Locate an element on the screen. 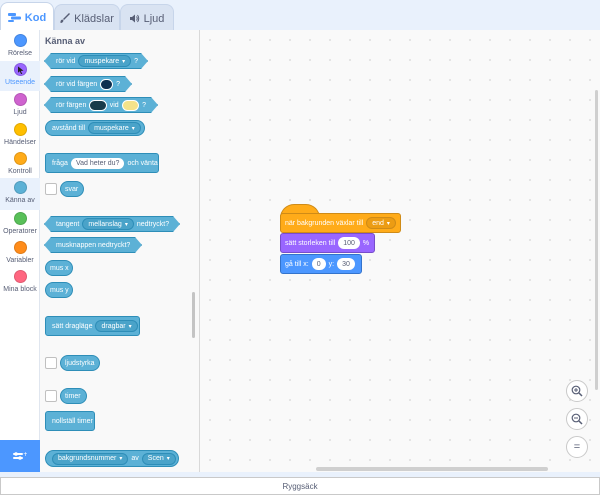 This screenshot has width=600, height=495. of-block: bakgrundsnummer ▾ av Scen ▾ is located at coordinates (112, 458).